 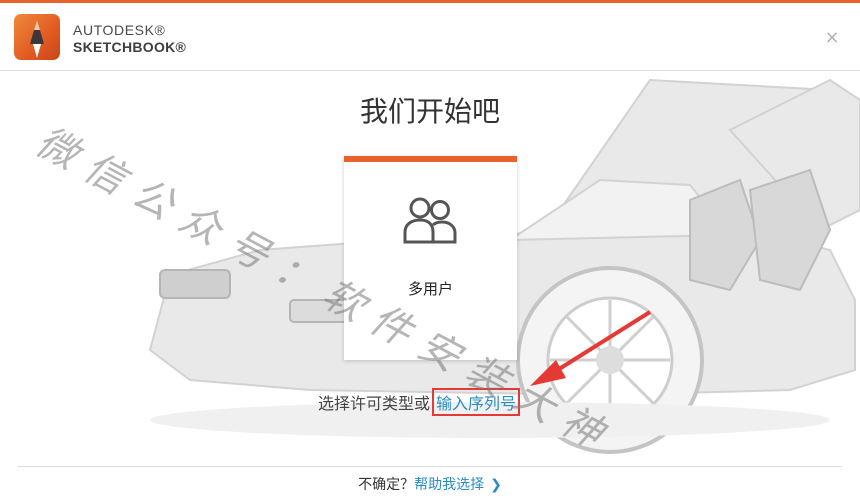 What do you see at coordinates (430, 220) in the screenshot?
I see `users-icon` at bounding box center [430, 220].